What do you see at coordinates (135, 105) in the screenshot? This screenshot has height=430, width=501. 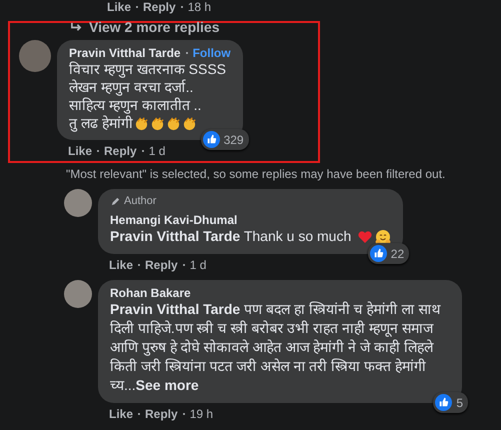 I see `comment-text: साहित्य म्हणुन कालातीत ..` at bounding box center [135, 105].